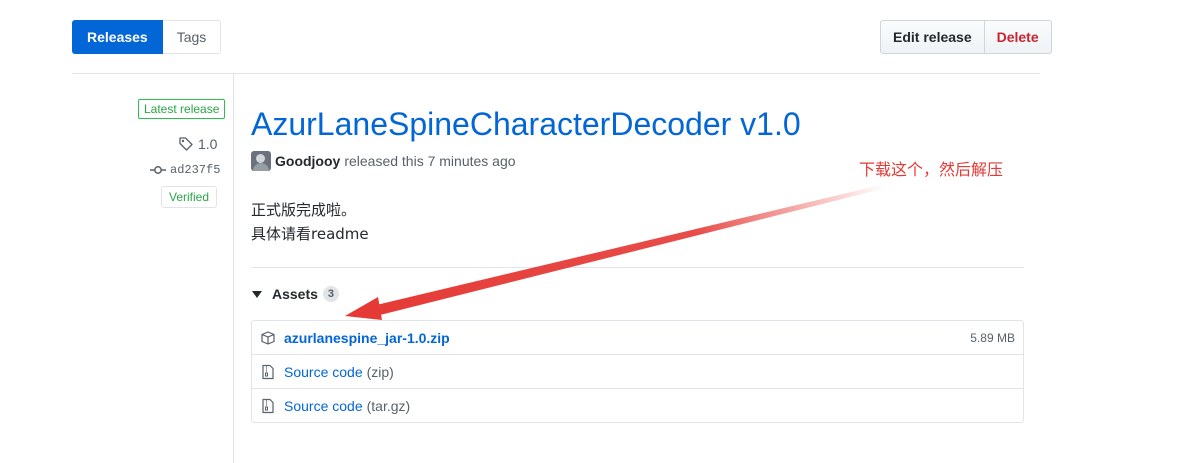 The image size is (1192, 463). Describe the element at coordinates (637, 338) in the screenshot. I see `asset-row: azurlanespine_jar-1.0.zip 5.89 MB` at that location.